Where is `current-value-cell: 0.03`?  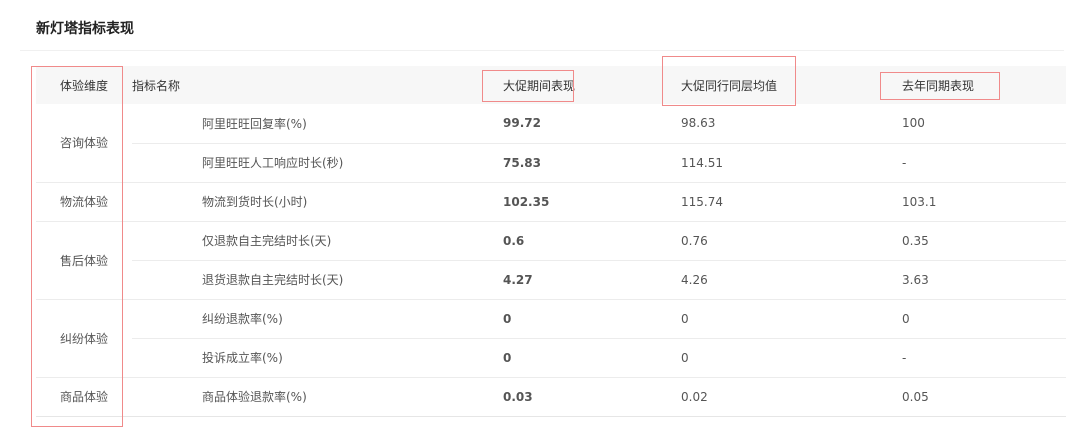
current-value-cell: 0.03 is located at coordinates (592, 397).